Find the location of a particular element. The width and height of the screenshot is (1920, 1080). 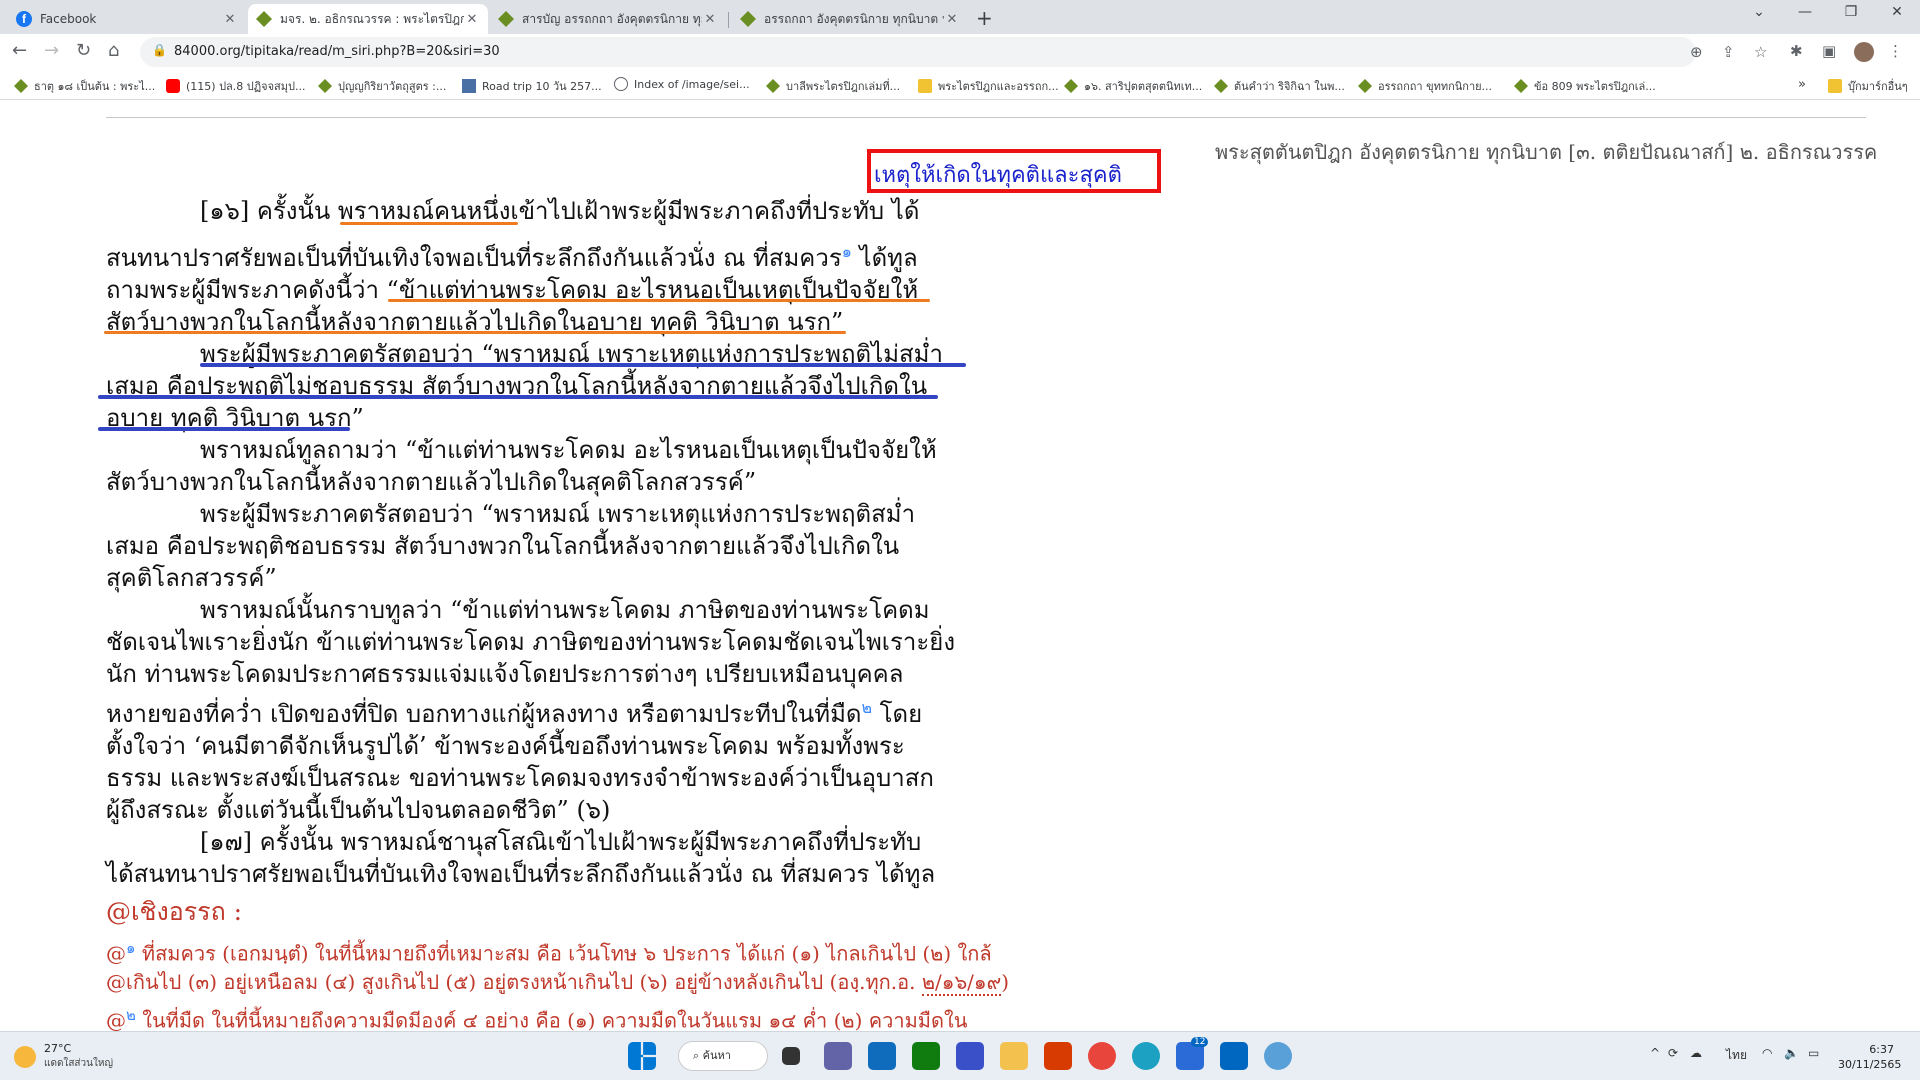

start-button is located at coordinates (642, 1056).